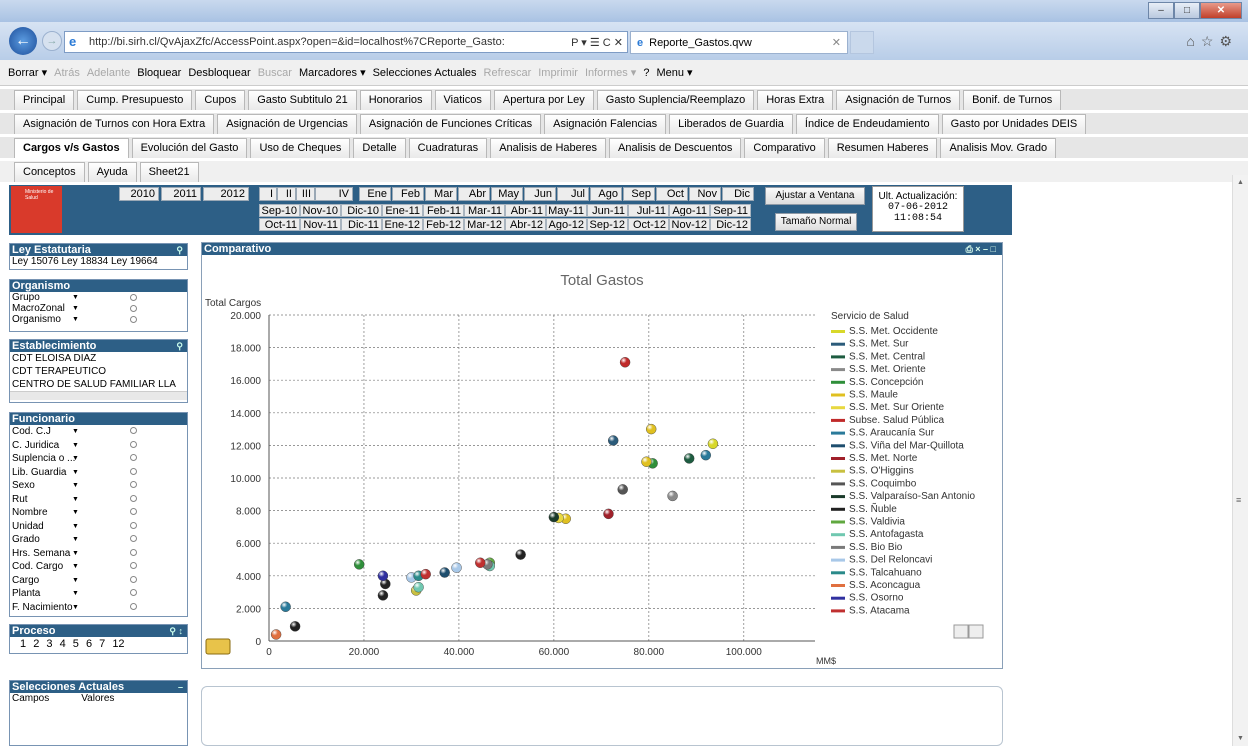  I want to click on month-abr: Abr, so click(474, 194).